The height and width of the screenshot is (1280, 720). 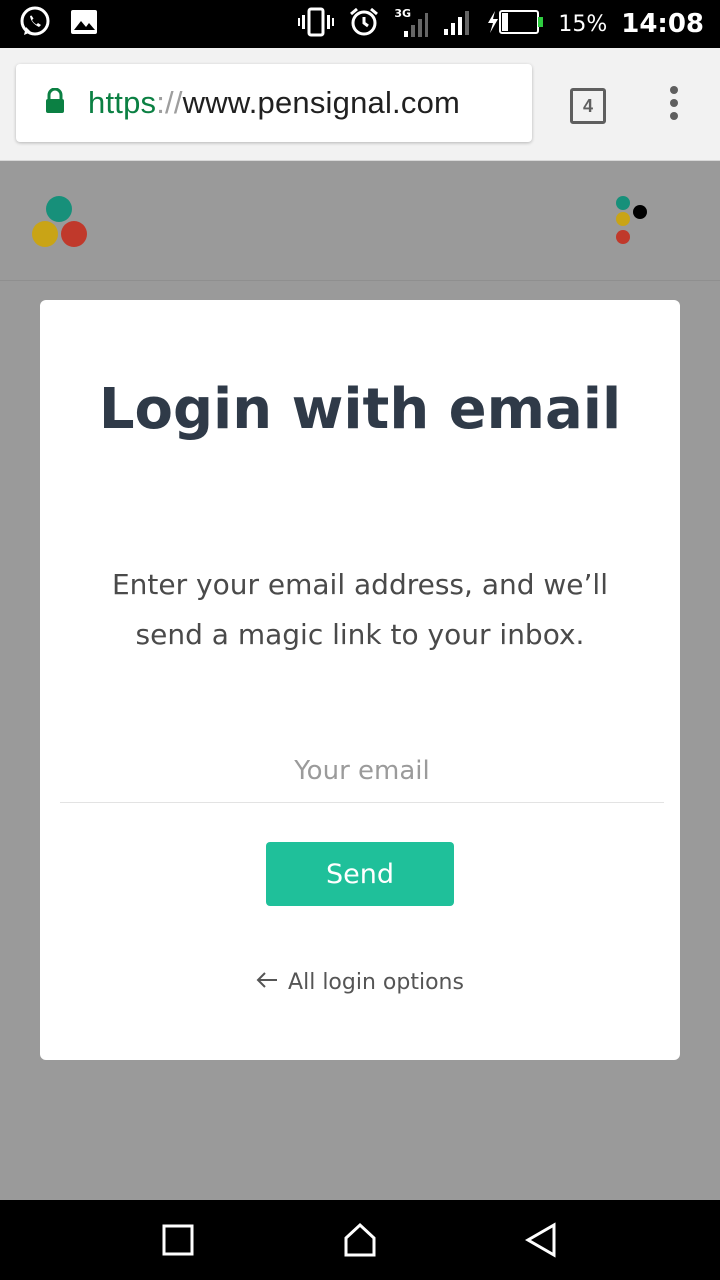 I want to click on modal-title: Login with email, so click(x=360, y=409).